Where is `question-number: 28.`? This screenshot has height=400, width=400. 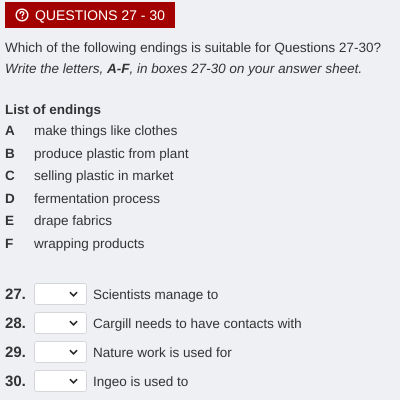 question-number: 28. is located at coordinates (16, 323).